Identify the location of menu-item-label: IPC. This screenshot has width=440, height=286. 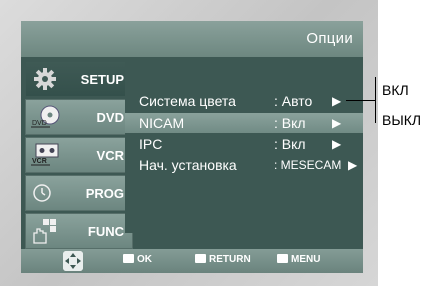
(151, 144).